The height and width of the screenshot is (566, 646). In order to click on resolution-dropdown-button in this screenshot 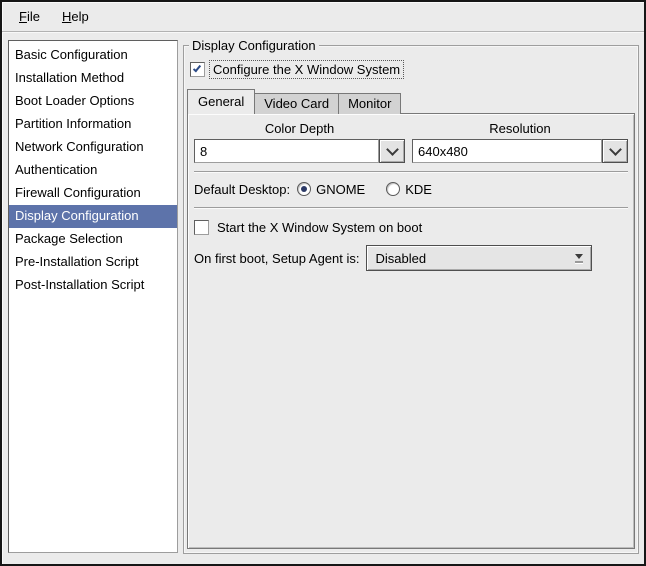, I will do `click(615, 151)`.